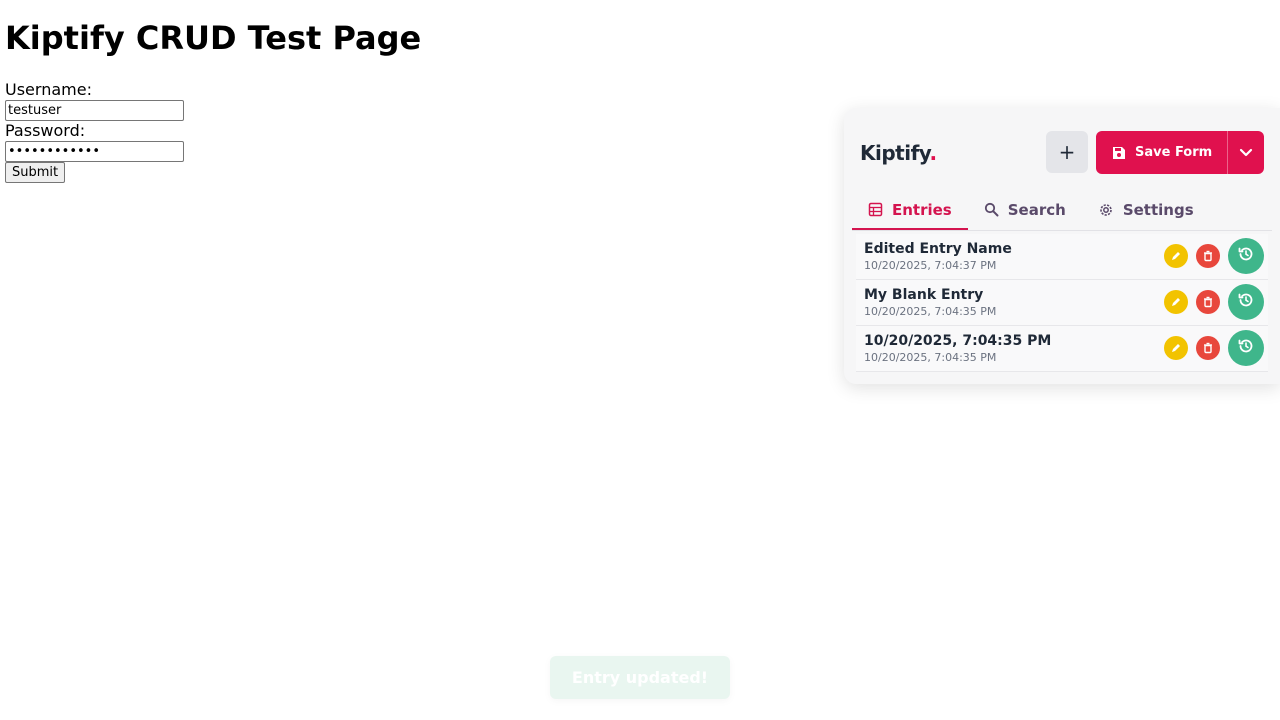 Image resolution: width=1280 pixels, height=720 pixels. I want to click on list-item: My Blank Entry 10/20/2025, 7:04:35 PM, so click(1062, 303).